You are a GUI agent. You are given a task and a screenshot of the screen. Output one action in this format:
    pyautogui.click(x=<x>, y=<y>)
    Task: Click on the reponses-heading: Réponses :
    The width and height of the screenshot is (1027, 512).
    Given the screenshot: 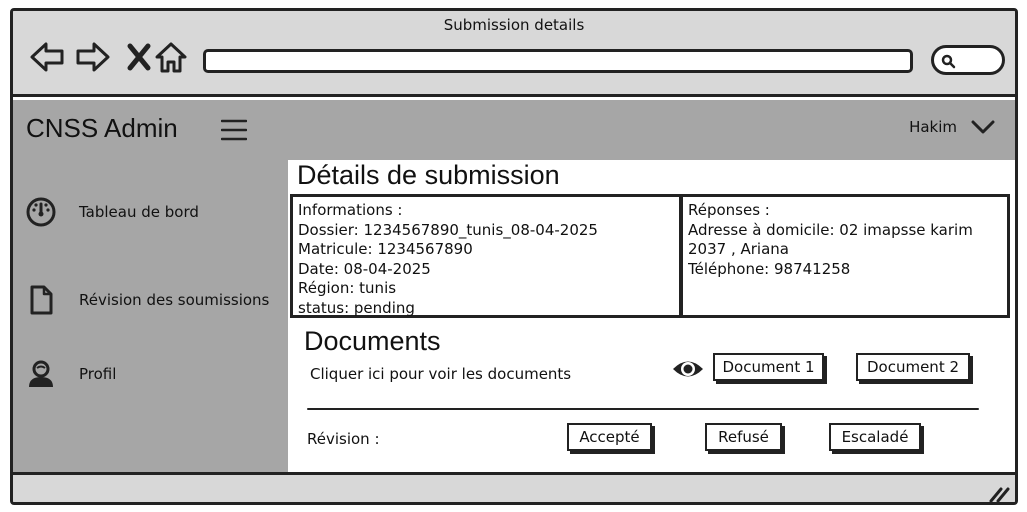 What is the action you would take?
    pyautogui.click(x=729, y=210)
    